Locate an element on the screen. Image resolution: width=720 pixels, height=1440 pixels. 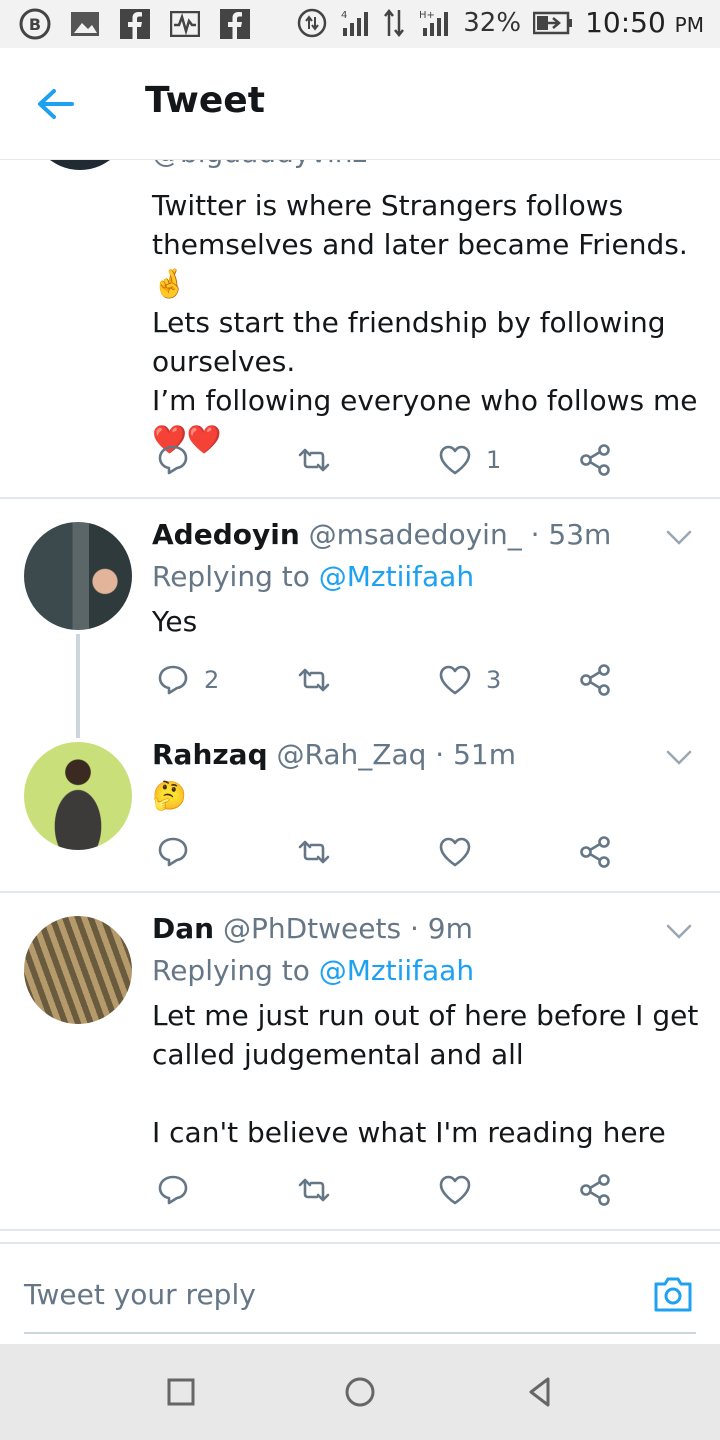
user-handle: @PhDtweets is located at coordinates (312, 928).